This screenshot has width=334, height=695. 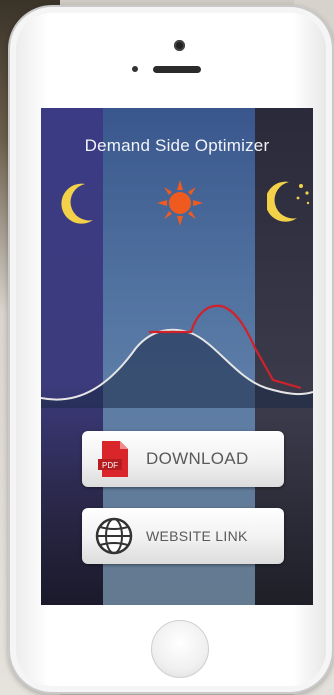 I want to click on app-title: Demand Side Optimizer, so click(x=177, y=145).